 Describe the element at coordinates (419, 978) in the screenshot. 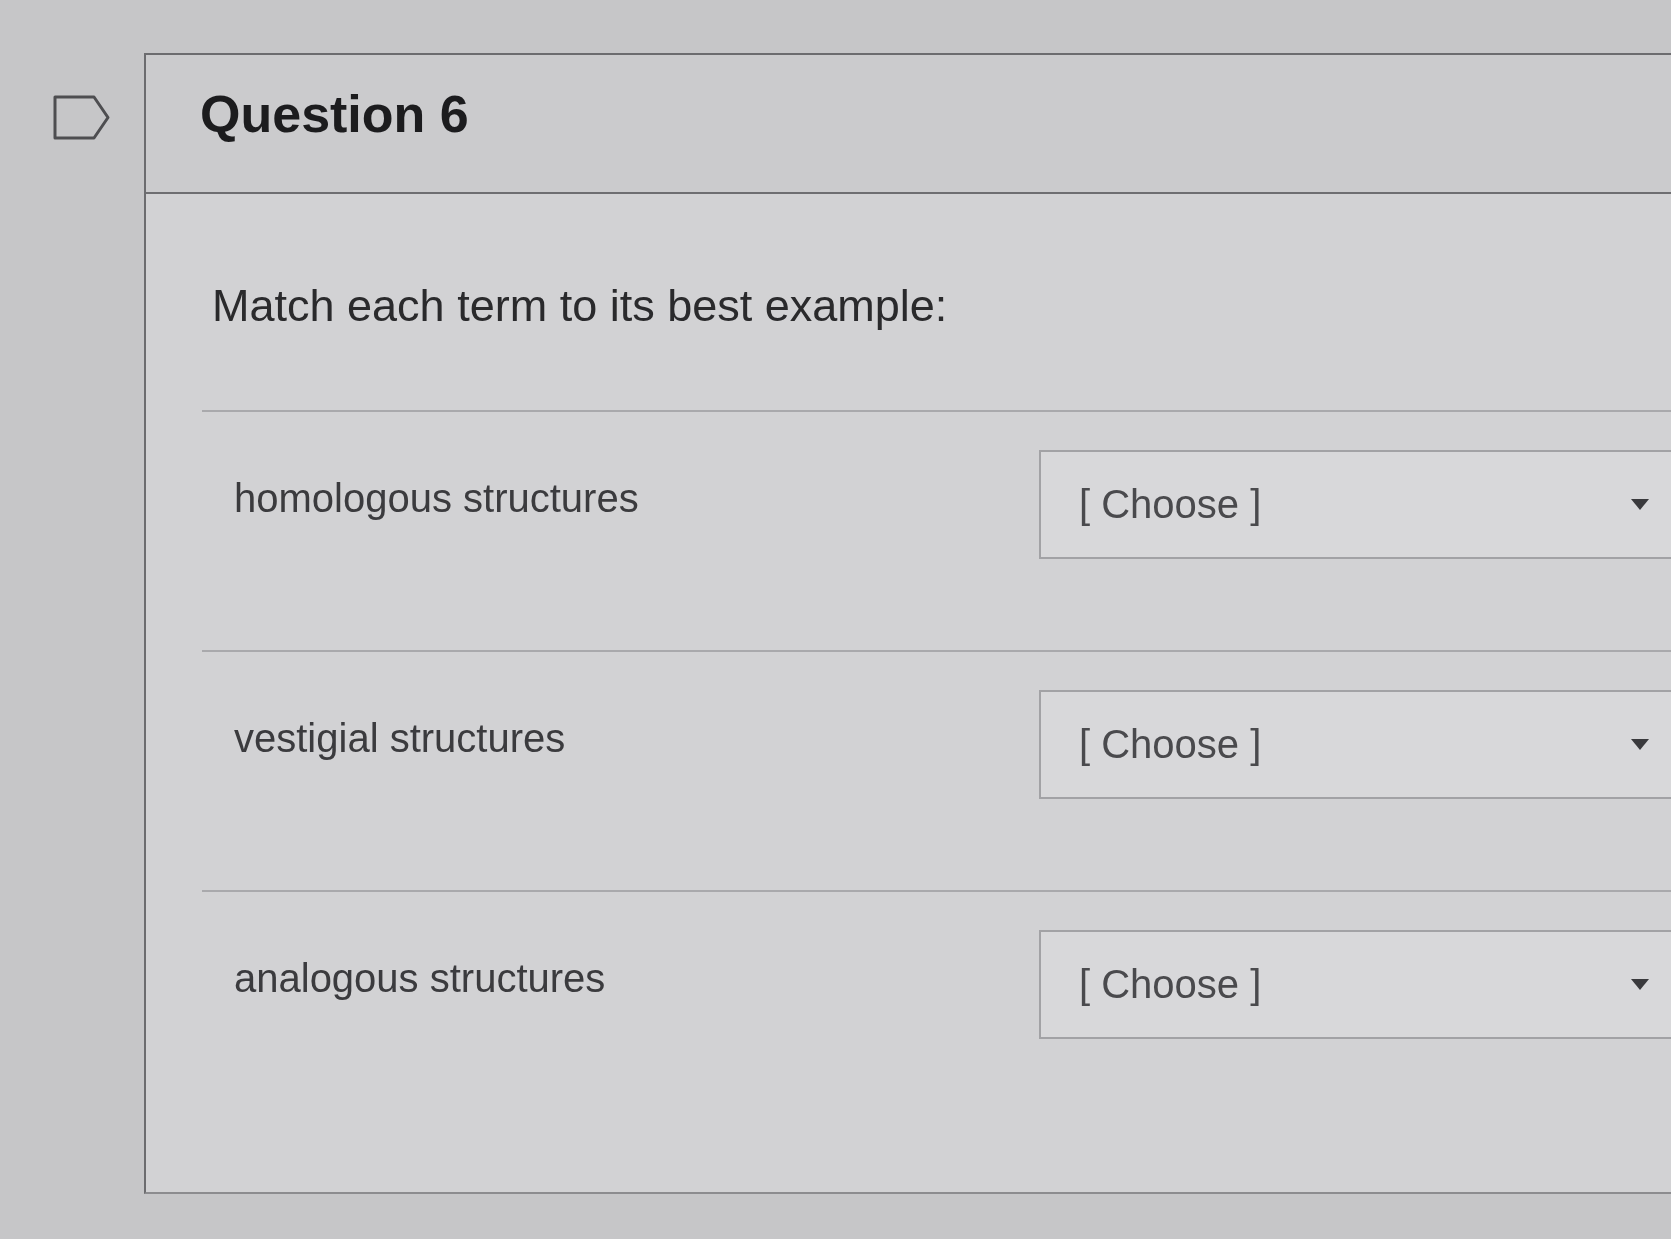

I see `match-term: analogous structures` at that location.